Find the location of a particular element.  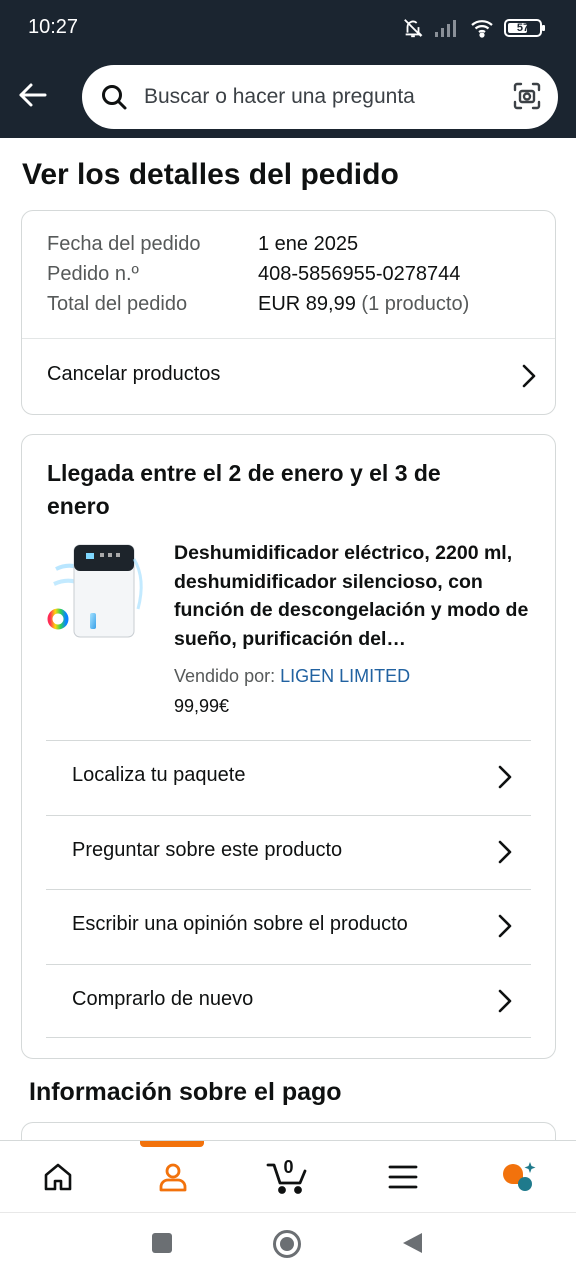

search-input: Buscar o hacer una pregunta is located at coordinates (320, 97).